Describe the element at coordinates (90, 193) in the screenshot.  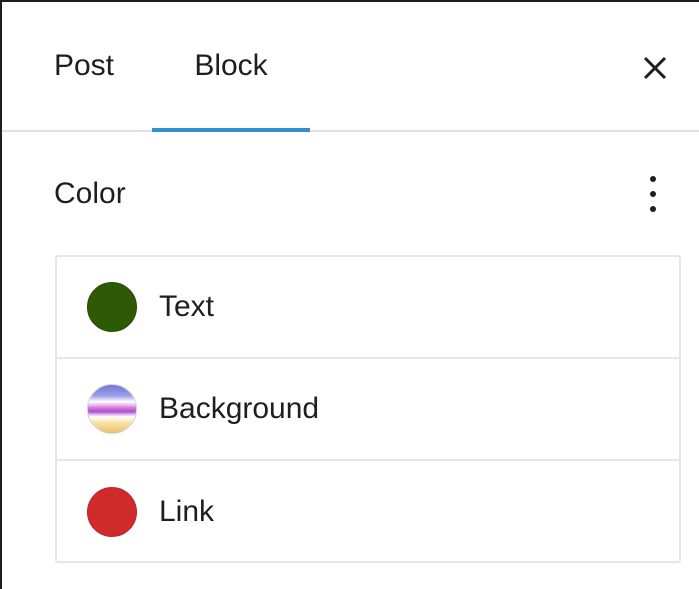
I see `color-section-title: Color` at that location.